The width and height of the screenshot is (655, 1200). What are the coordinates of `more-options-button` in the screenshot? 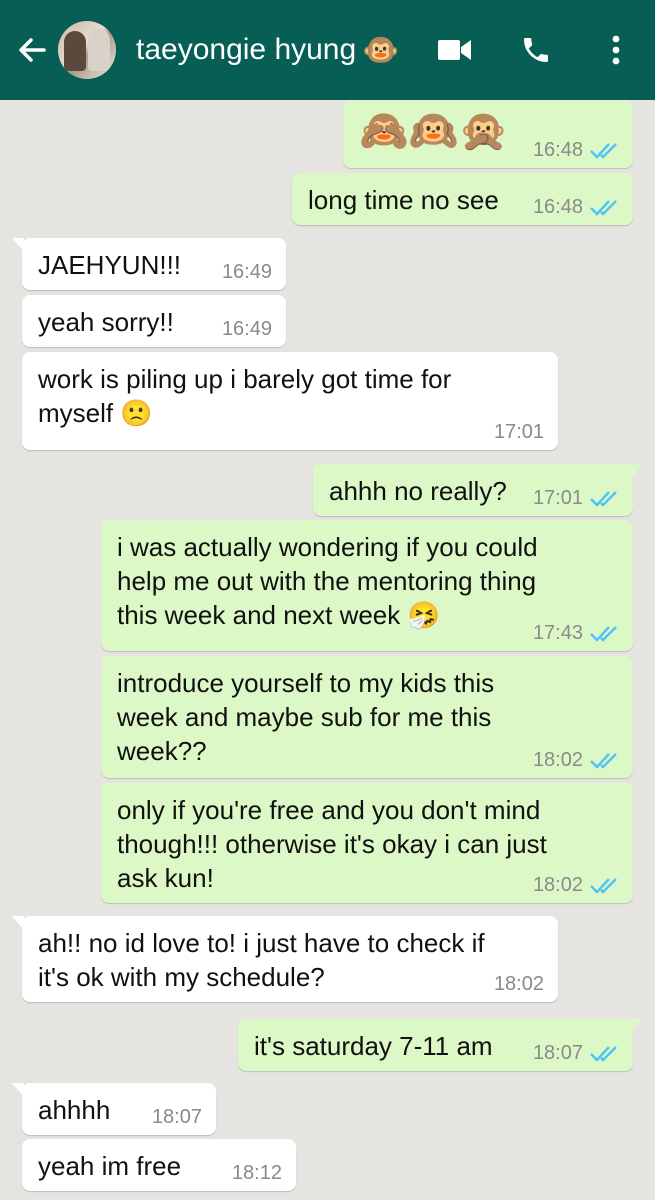 It's located at (616, 50).